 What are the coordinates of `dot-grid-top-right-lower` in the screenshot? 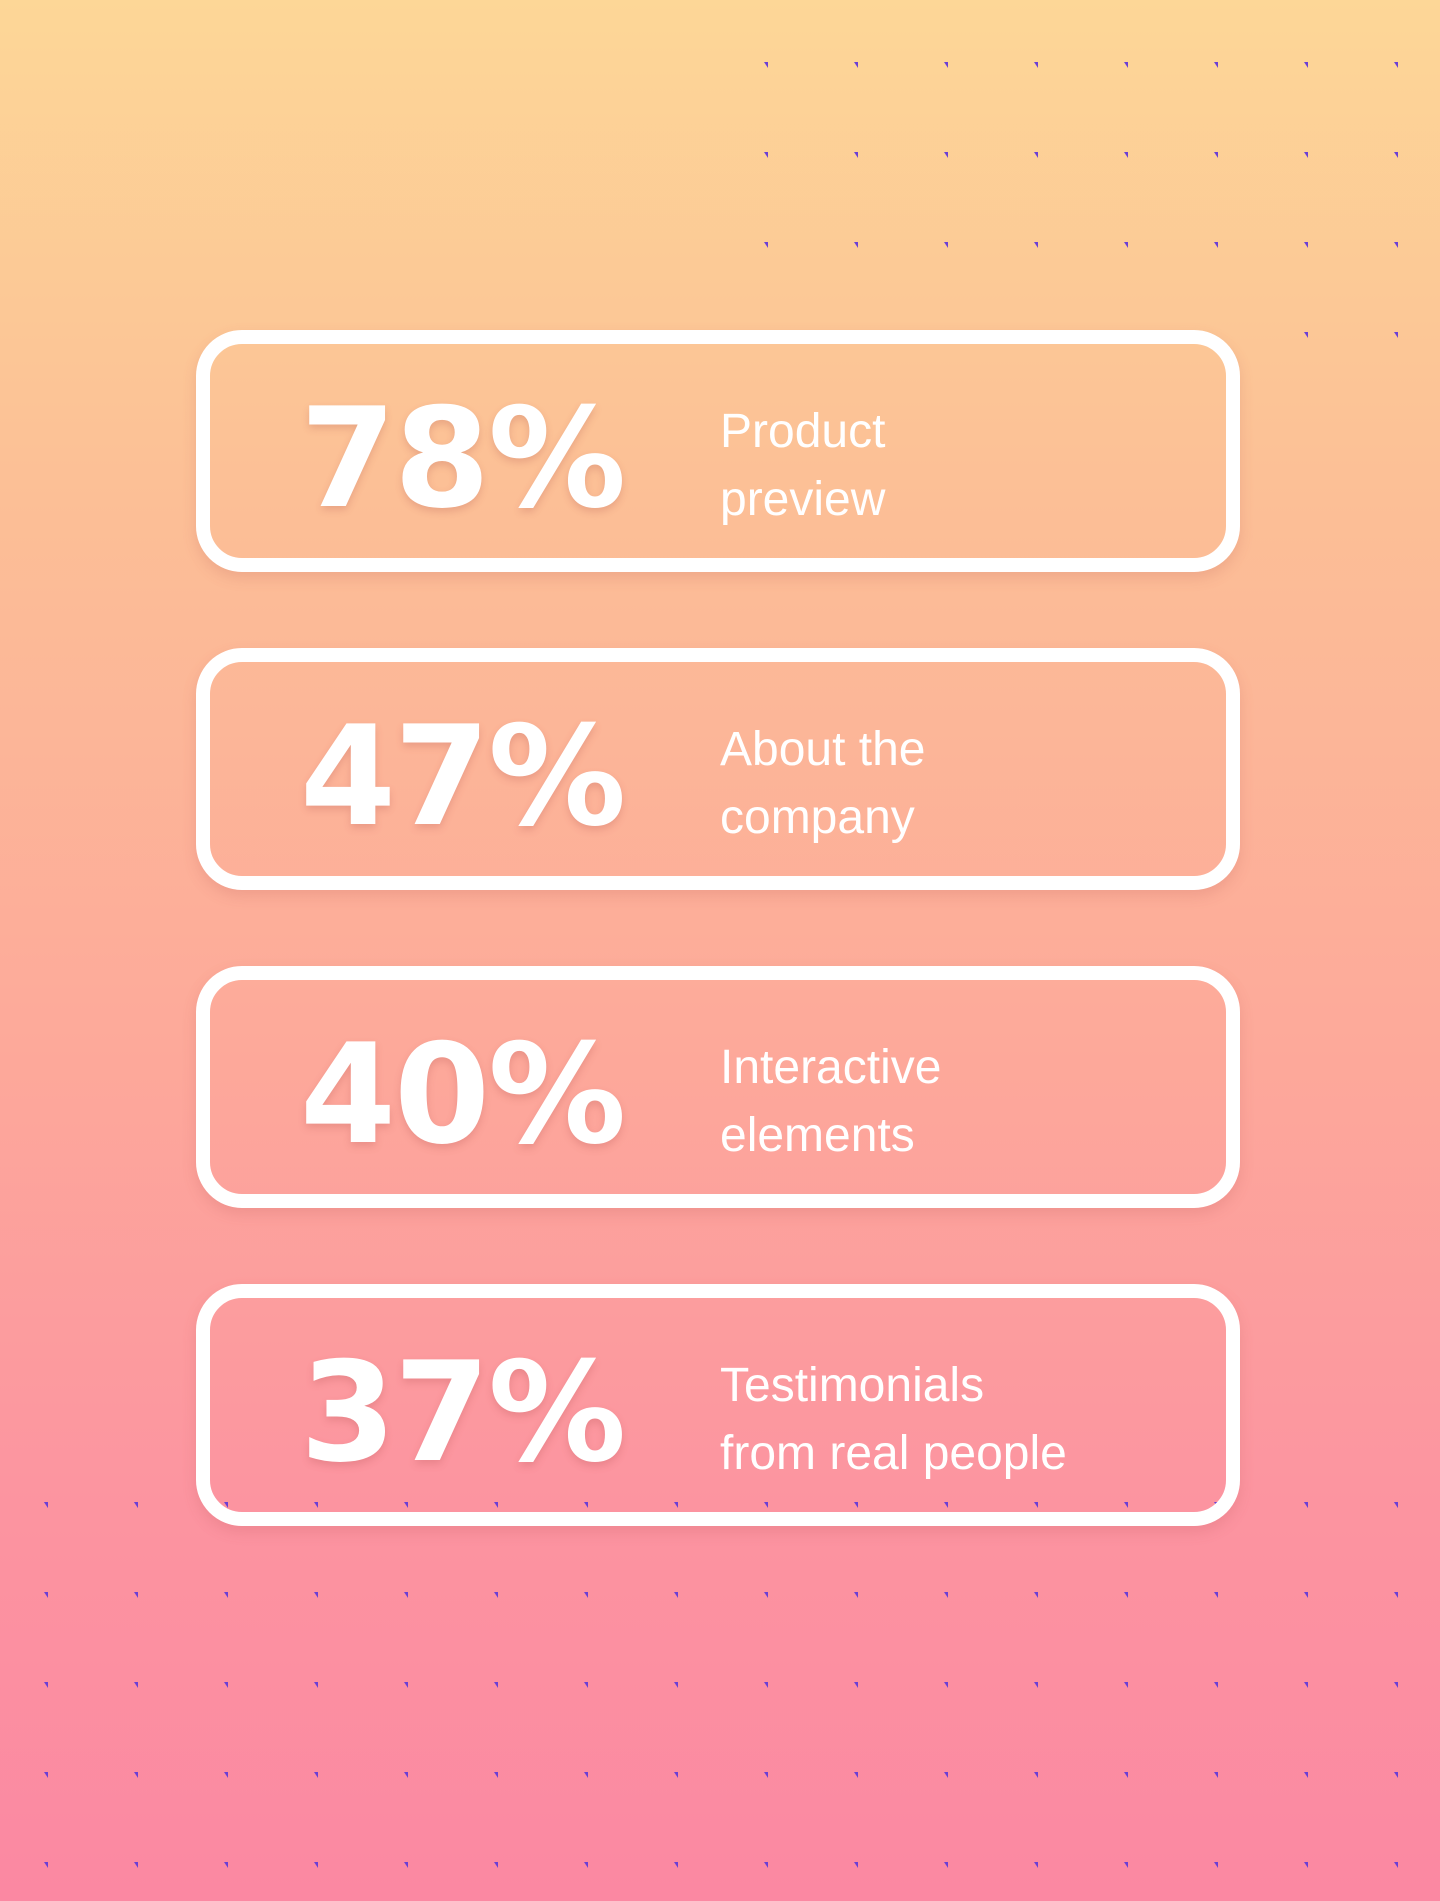 It's located at (1350, 315).